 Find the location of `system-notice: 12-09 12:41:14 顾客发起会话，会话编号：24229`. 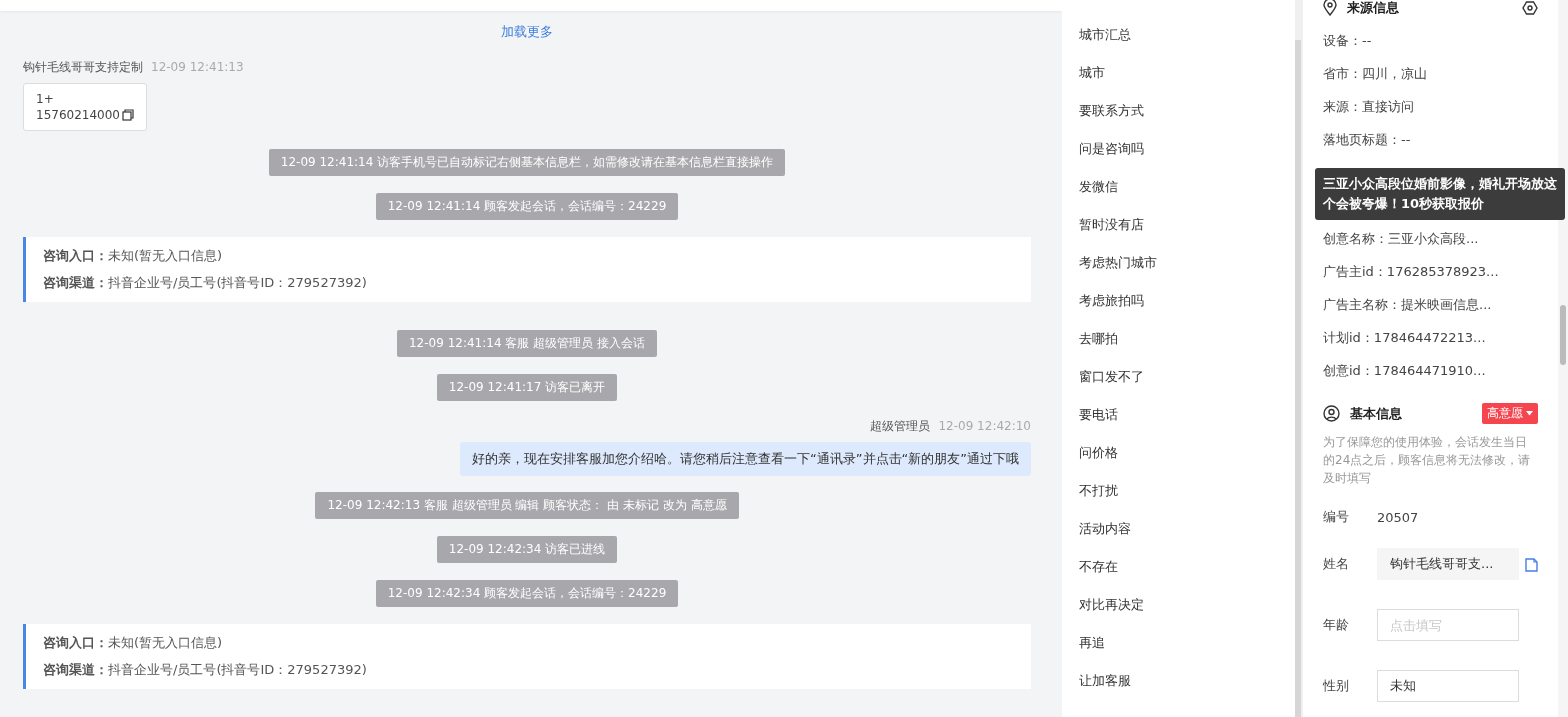

system-notice: 12-09 12:41:14 顾客发起会话，会话编号：24229 is located at coordinates (527, 206).